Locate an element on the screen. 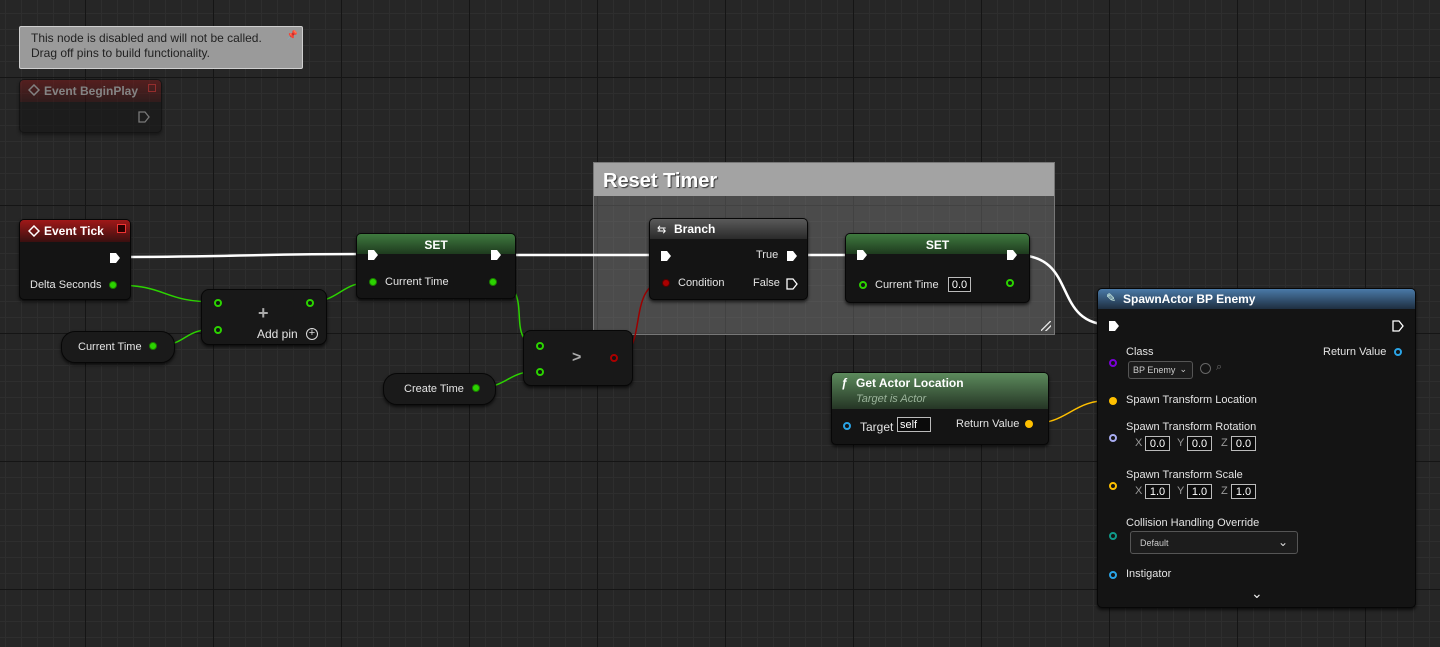  pin-condition is located at coordinates (666, 283).